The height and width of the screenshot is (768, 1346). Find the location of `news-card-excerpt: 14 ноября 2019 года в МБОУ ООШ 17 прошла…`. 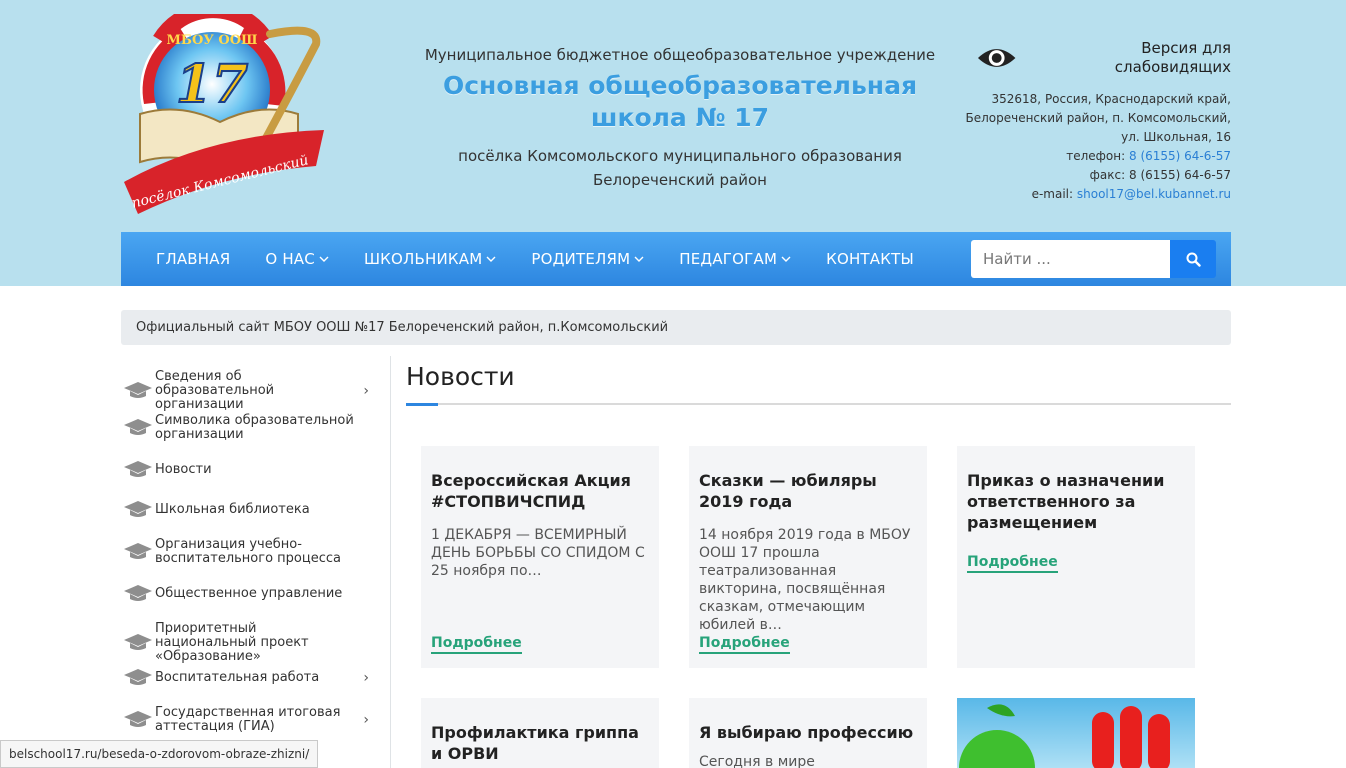

news-card-excerpt: 14 ноября 2019 года в МБОУ ООШ 17 прошла… is located at coordinates (805, 580).